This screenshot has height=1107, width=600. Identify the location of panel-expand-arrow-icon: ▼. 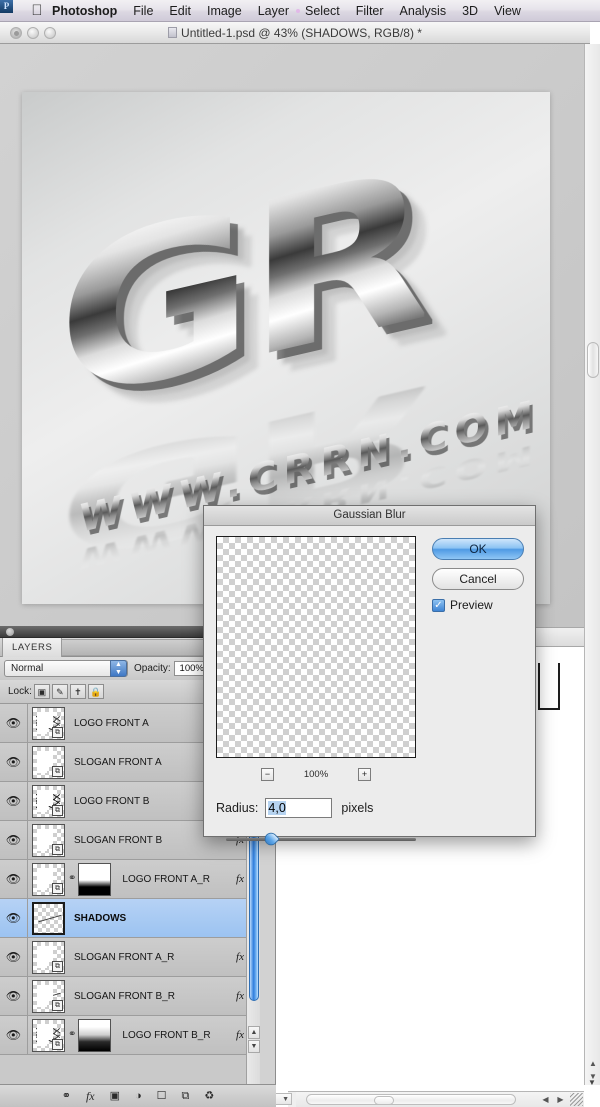
(592, 1083).